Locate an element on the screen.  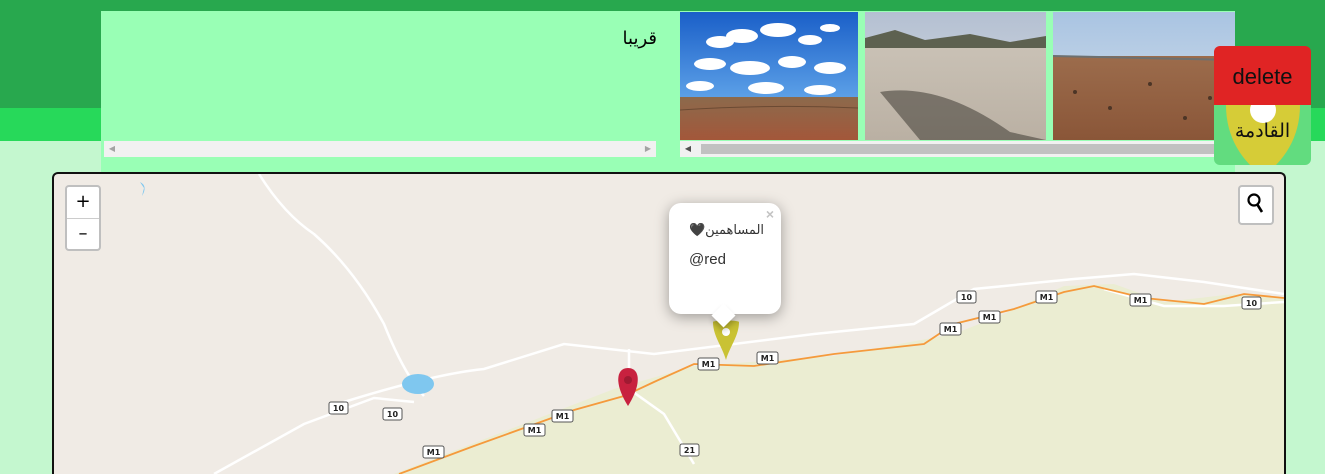
gallery-scroll-left-icon: ◀ is located at coordinates (688, 149).